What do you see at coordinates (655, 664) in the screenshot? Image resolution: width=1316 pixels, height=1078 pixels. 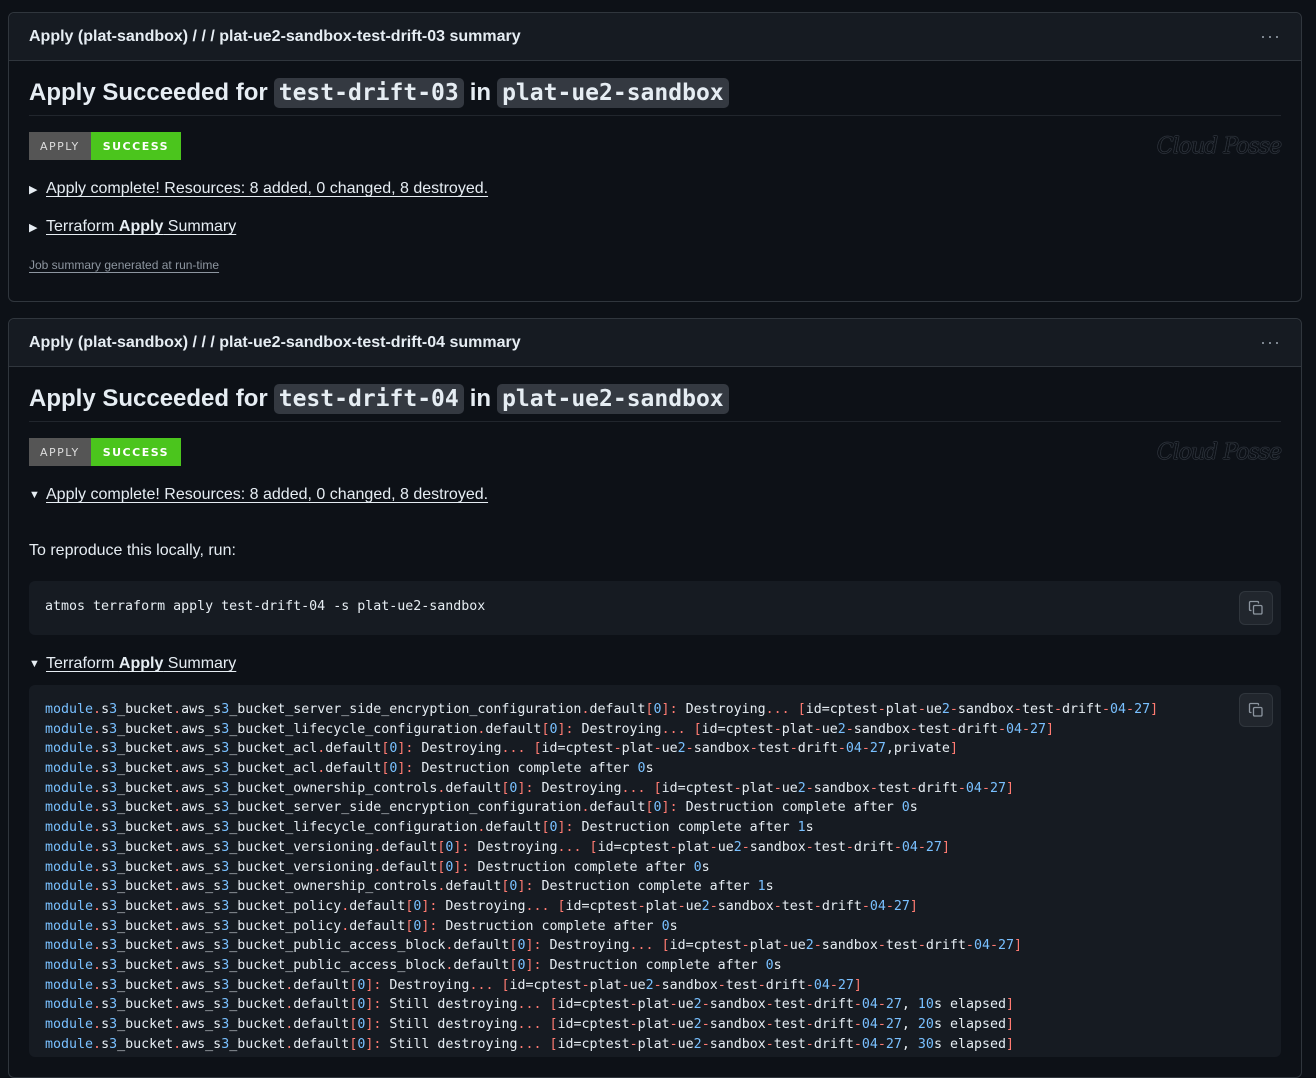 I see `details-terraform-summary: ▼ Terraform Apply Summary` at bounding box center [655, 664].